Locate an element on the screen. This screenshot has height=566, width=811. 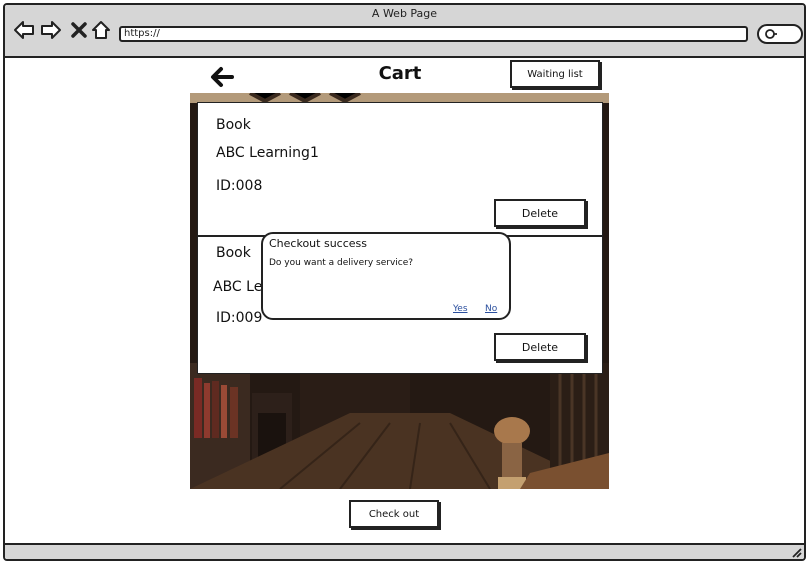
browser-page-title: A Web Page is located at coordinates (404, 13).